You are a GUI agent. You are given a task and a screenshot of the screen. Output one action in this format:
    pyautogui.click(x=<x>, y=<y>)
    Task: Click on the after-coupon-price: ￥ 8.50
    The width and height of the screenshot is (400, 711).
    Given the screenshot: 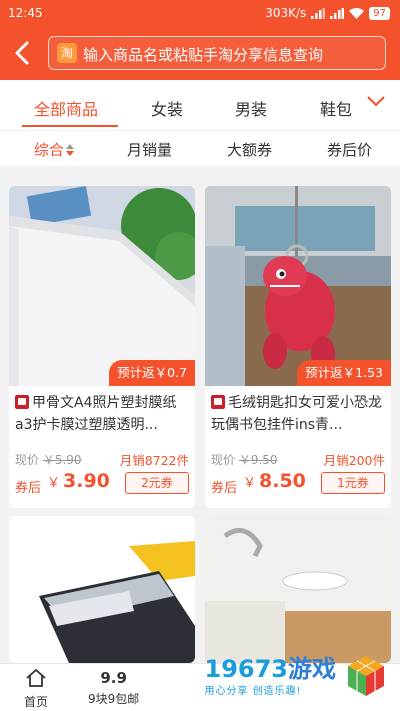 What is the action you would take?
    pyautogui.click(x=274, y=481)
    